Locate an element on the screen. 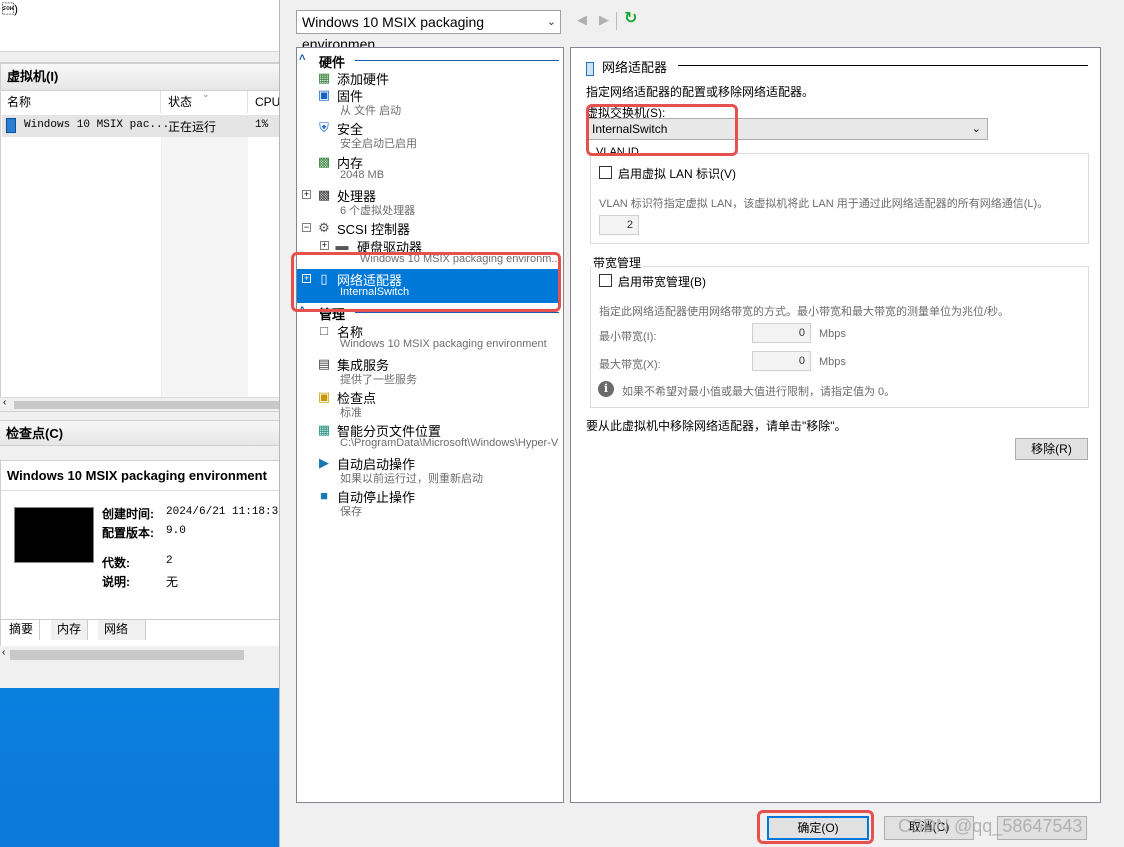 This screenshot has height=847, width=1124. back-arrow-icon: ◀ is located at coordinates (582, 20).